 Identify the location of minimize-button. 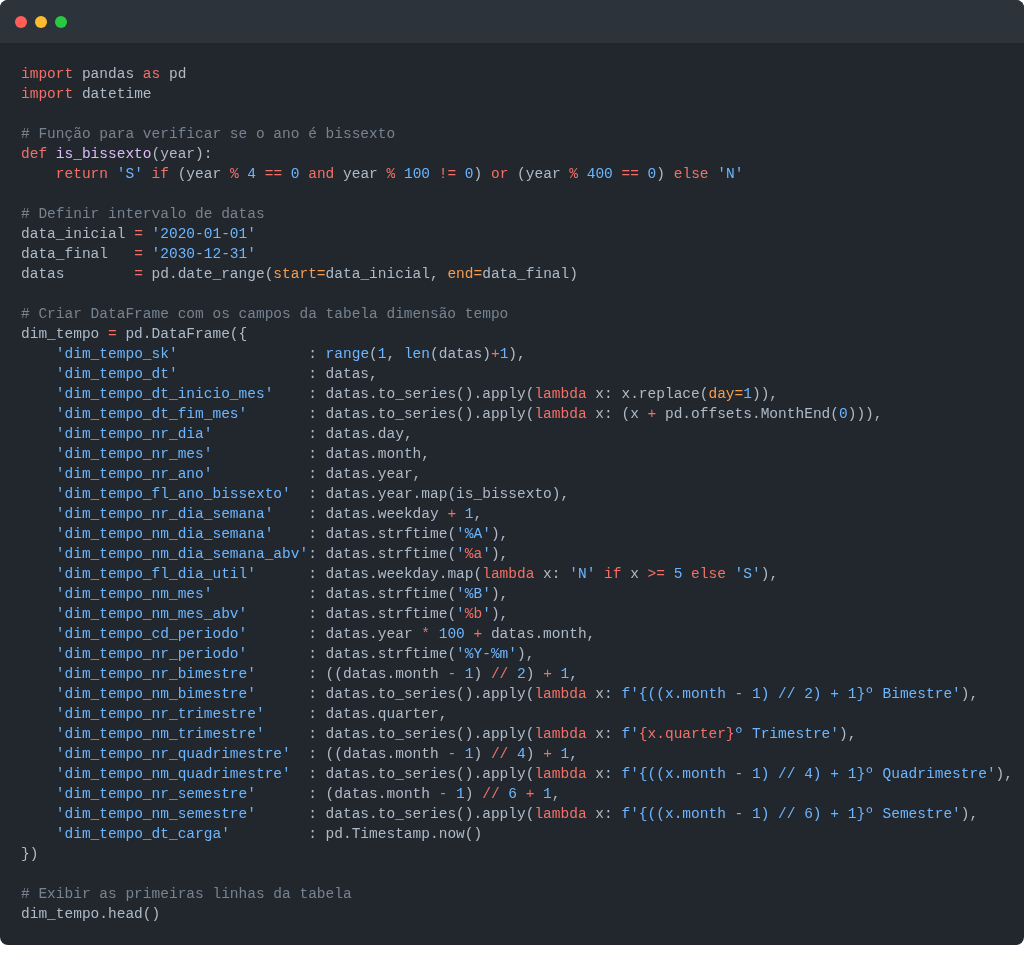
(41, 21).